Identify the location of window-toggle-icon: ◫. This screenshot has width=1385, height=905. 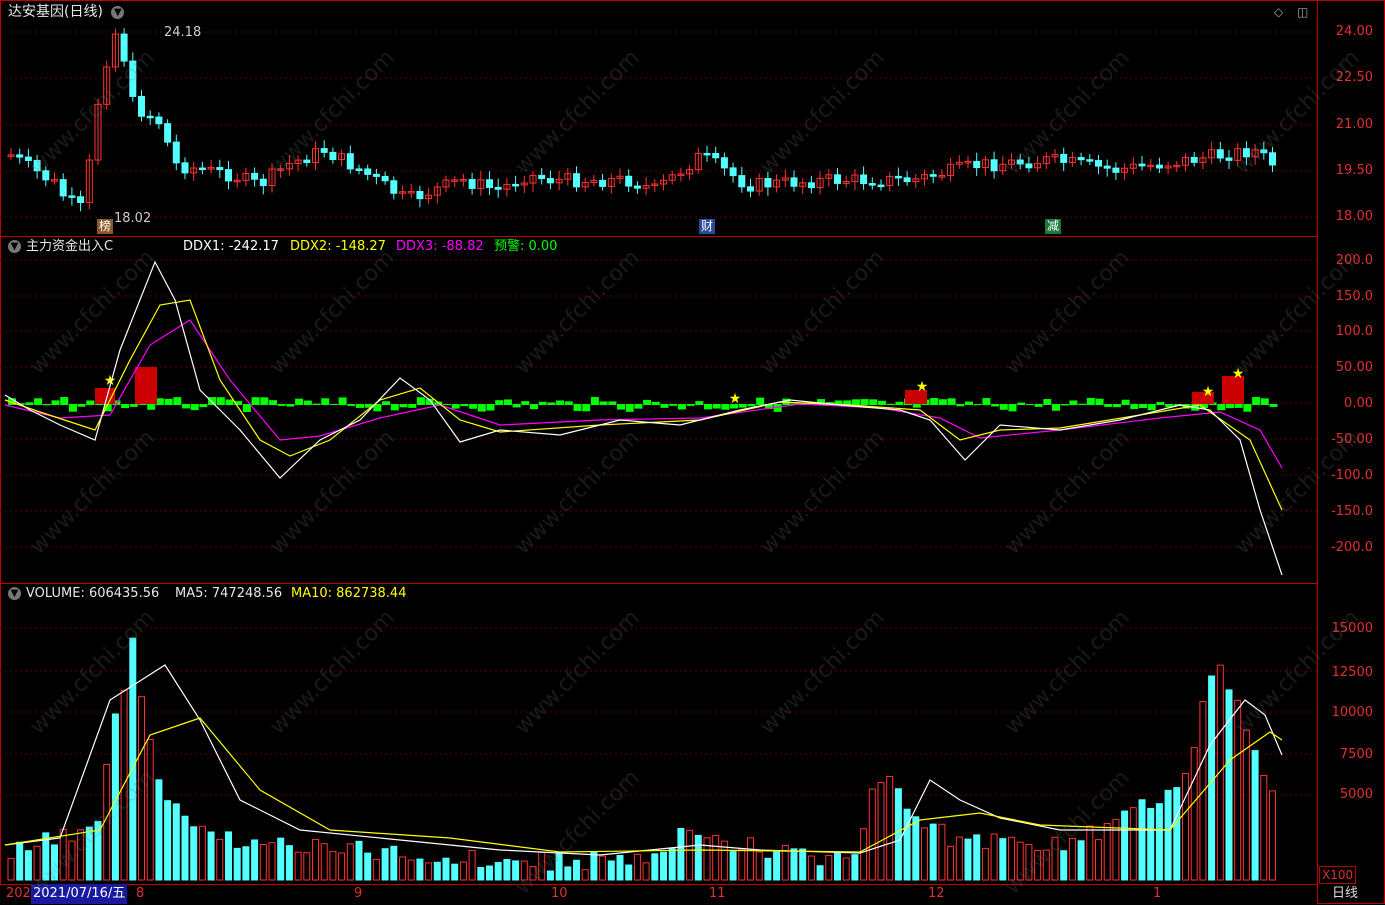
(1302, 12).